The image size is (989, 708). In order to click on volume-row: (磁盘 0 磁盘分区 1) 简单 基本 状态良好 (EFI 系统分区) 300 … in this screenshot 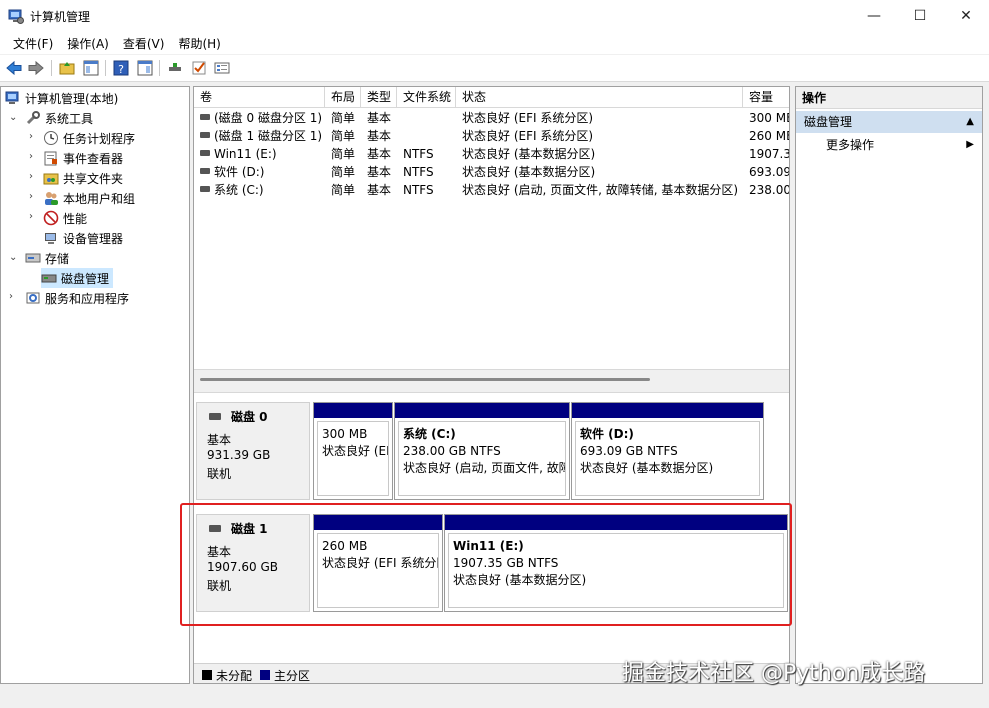, I will do `click(492, 118)`.